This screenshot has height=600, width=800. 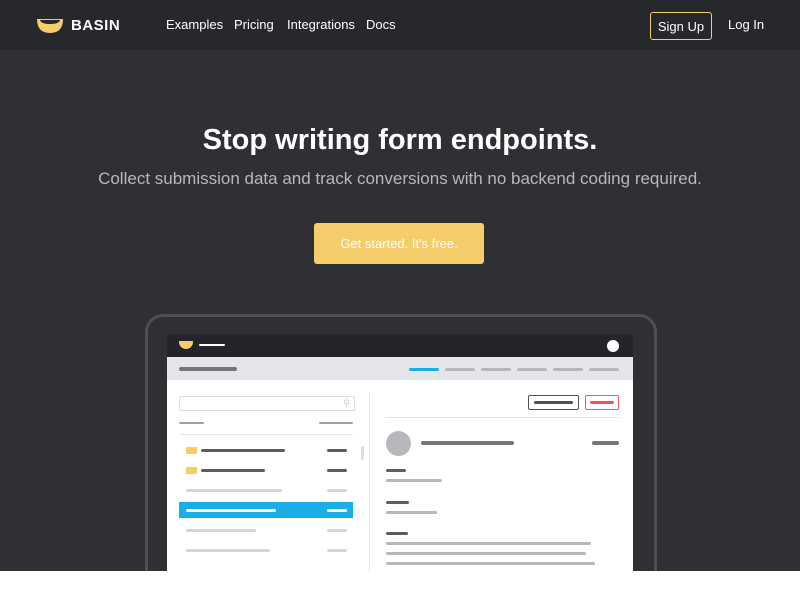 What do you see at coordinates (467, 443) in the screenshot?
I see `mockup-sender-name` at bounding box center [467, 443].